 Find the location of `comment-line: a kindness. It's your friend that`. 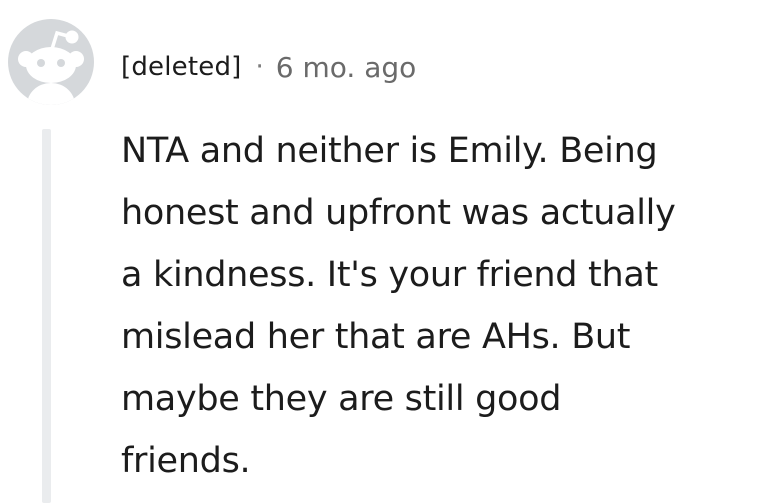

comment-line: a kindness. It's your friend that is located at coordinates (389, 275).